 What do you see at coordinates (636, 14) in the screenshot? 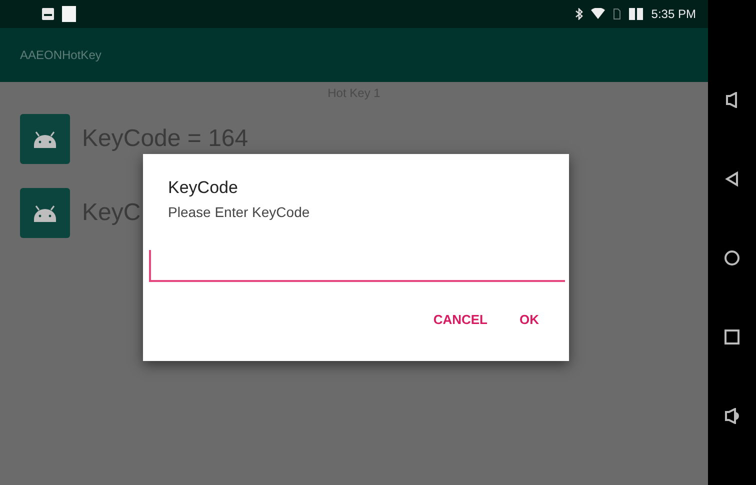
I see `battery-icon` at bounding box center [636, 14].